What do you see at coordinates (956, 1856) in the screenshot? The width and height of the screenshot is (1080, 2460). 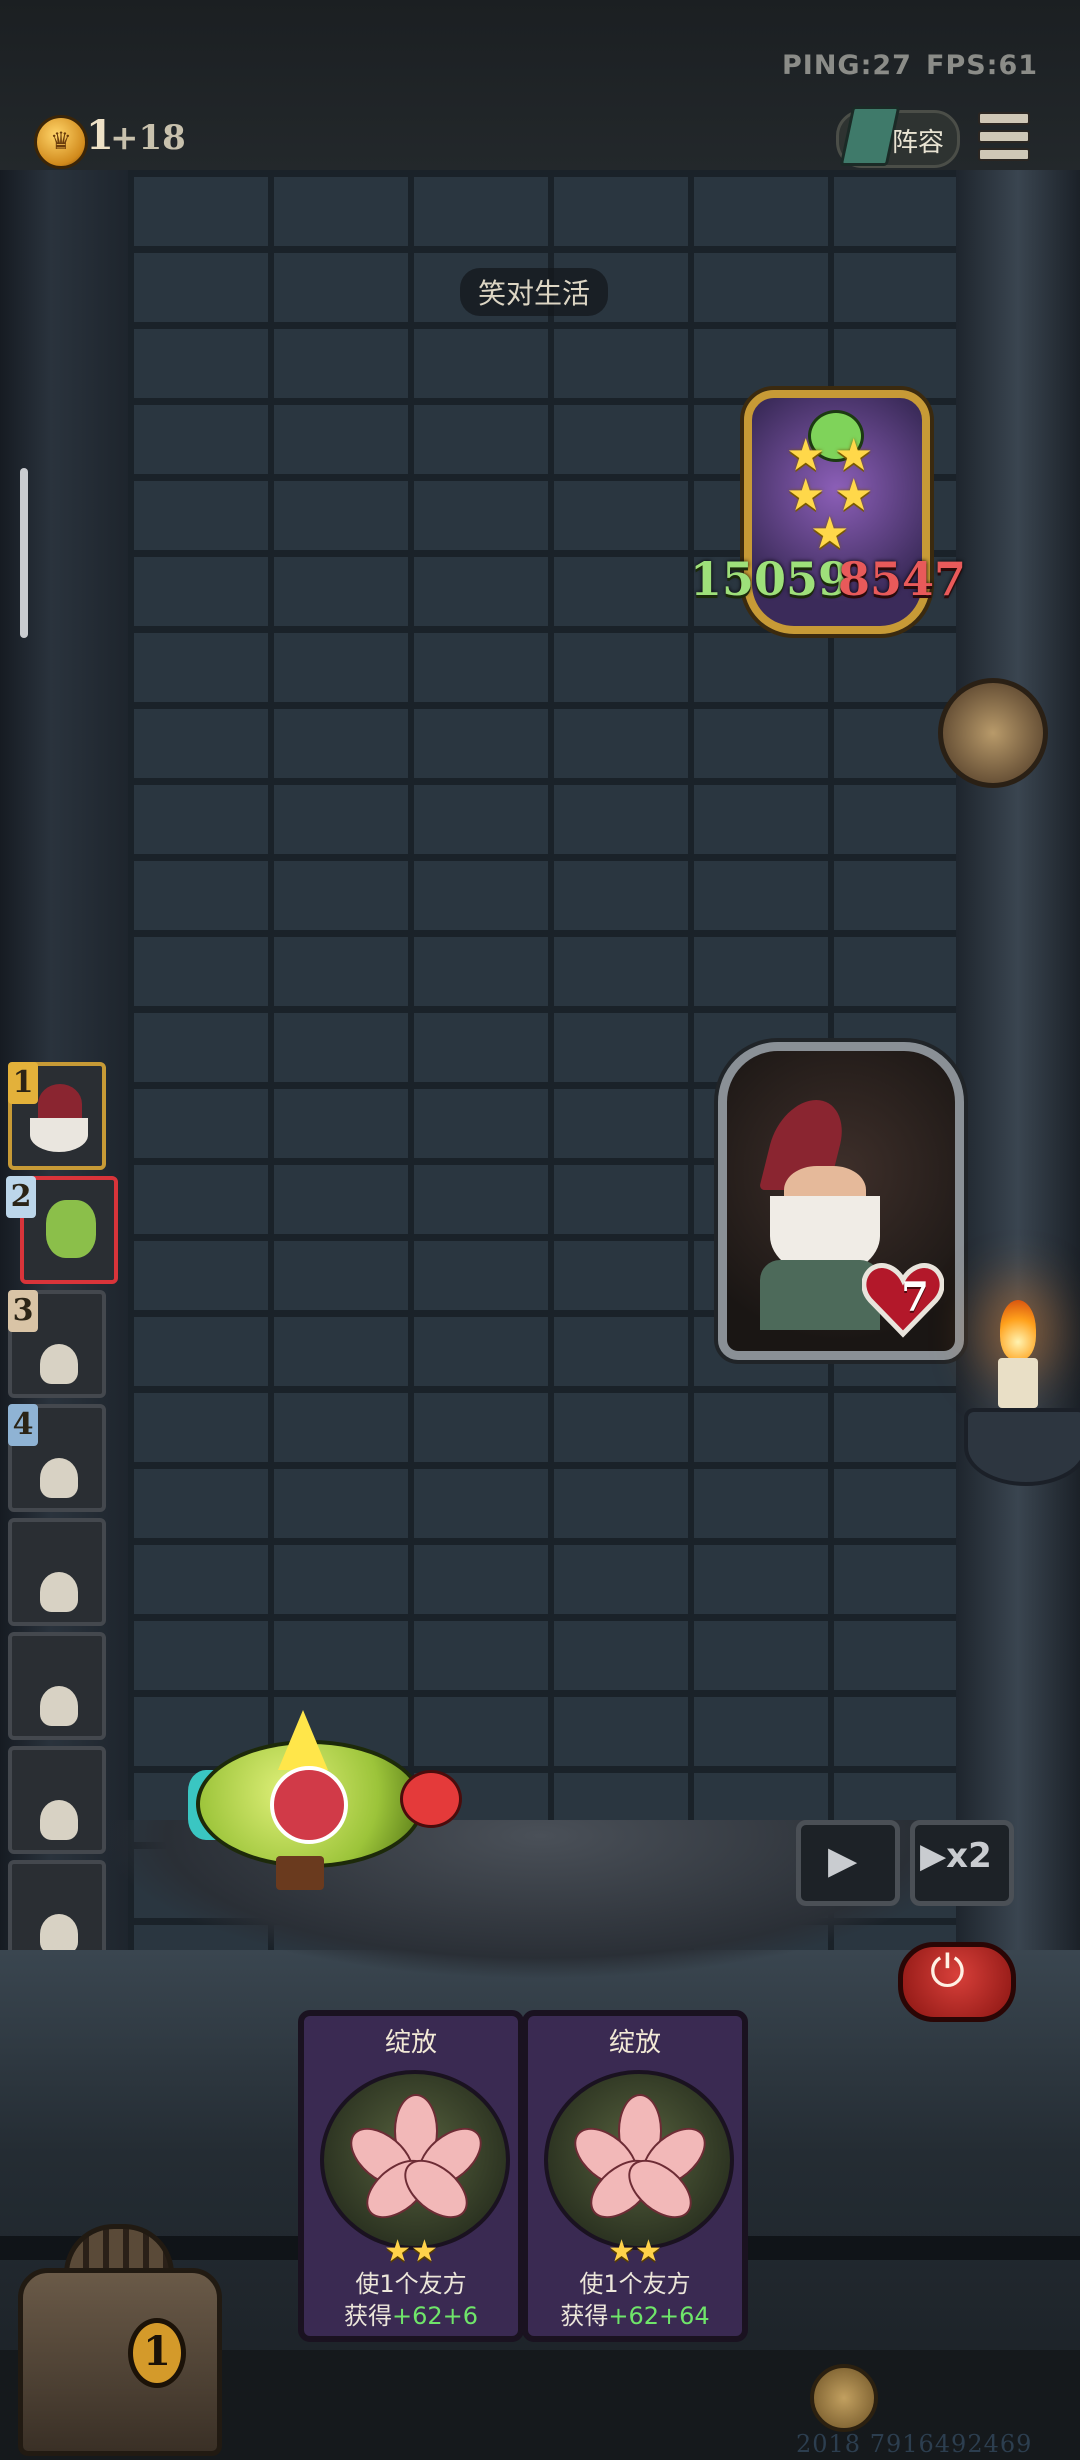 I see `speed-label: ▶x2` at bounding box center [956, 1856].